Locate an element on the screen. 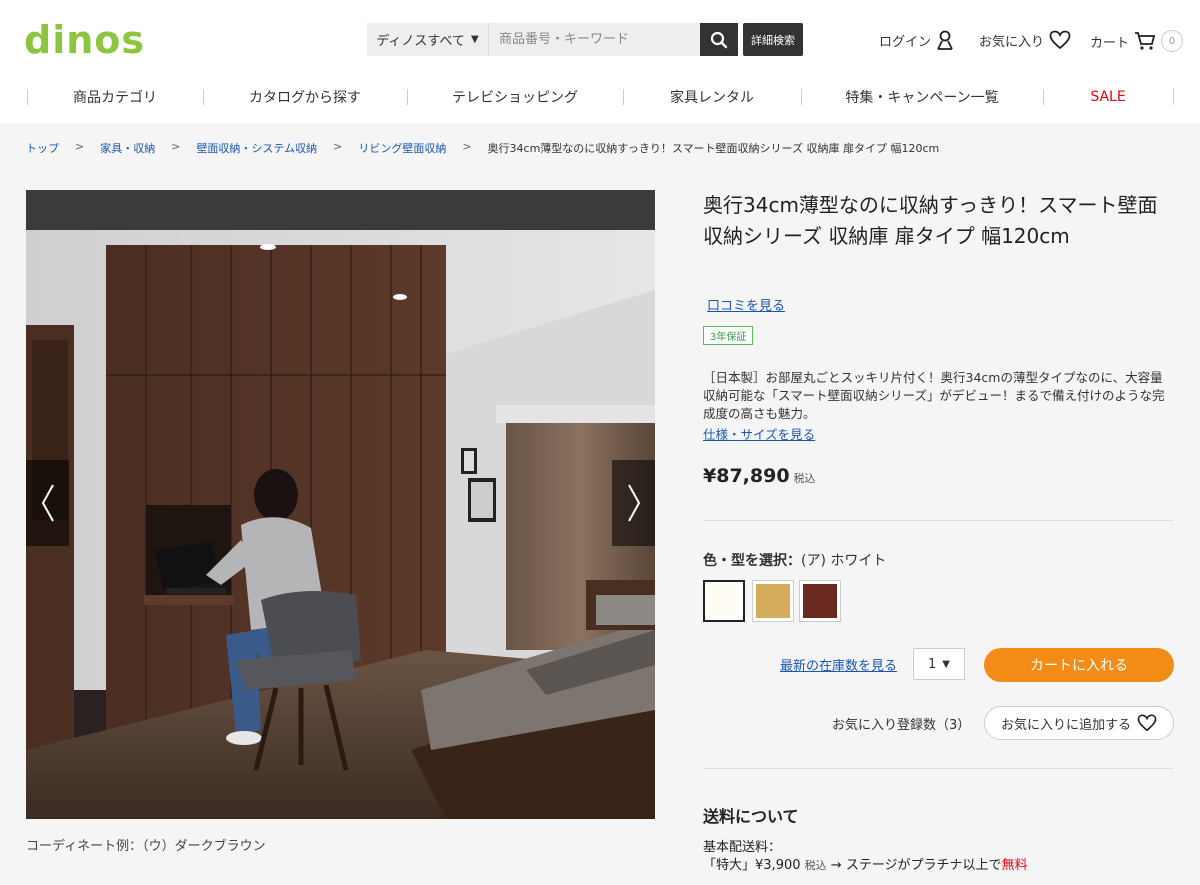  login-link: ログイン is located at coordinates (916, 40).